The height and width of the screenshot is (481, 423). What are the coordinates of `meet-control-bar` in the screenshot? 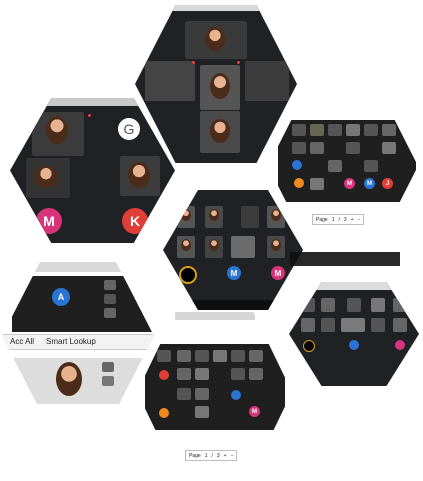 It's located at (233, 305).